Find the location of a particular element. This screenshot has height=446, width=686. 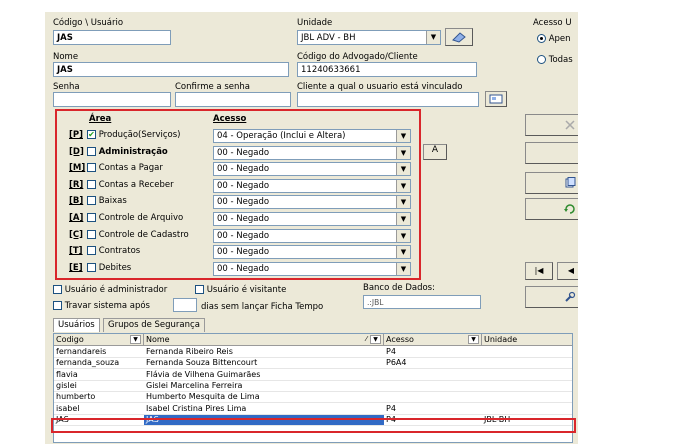

search-client-button is located at coordinates (496, 99).